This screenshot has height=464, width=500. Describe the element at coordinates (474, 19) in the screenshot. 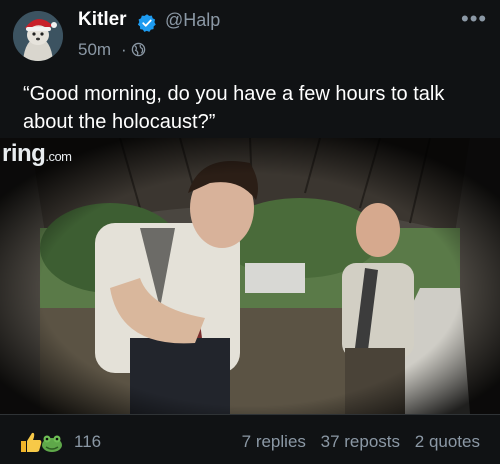

I see `more-options-button: •••` at that location.